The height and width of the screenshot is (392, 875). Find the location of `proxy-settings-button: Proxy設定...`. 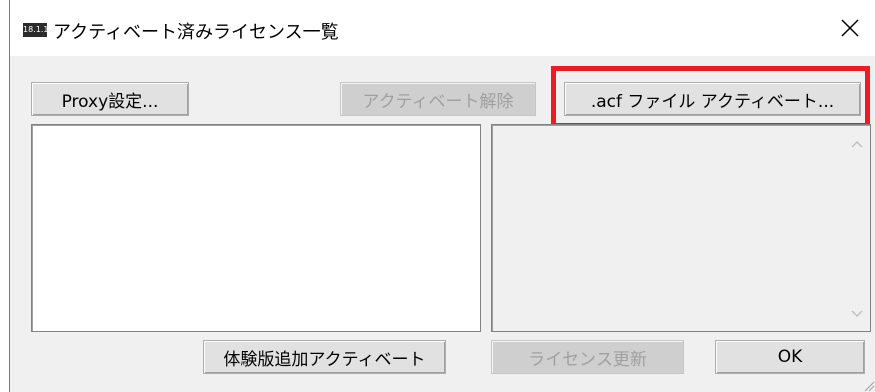

proxy-settings-button: Proxy設定... is located at coordinates (110, 99).